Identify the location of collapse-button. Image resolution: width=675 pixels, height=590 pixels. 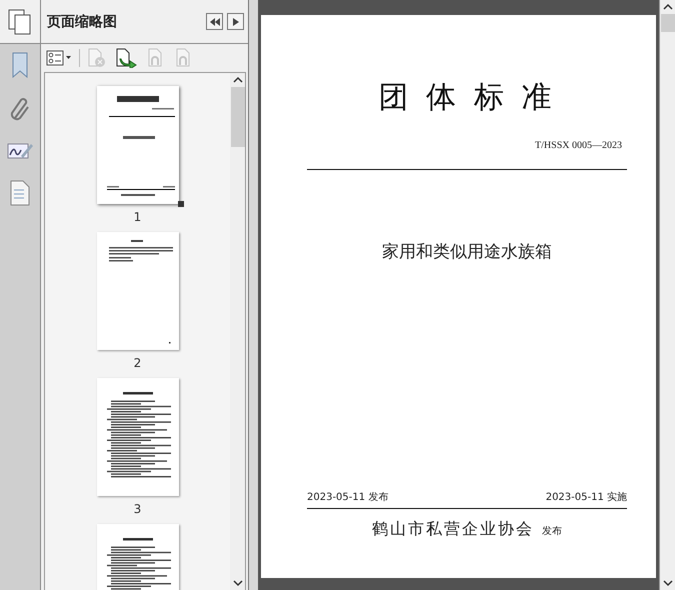
(214, 21).